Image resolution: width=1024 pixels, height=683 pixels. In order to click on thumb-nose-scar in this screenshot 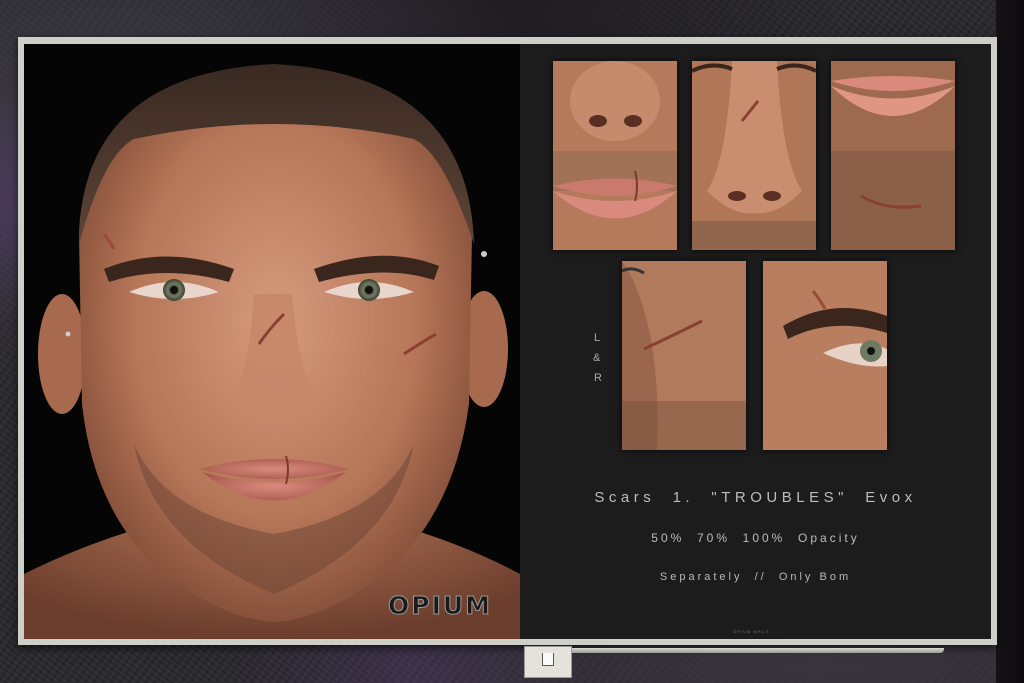, I will do `click(754, 155)`.